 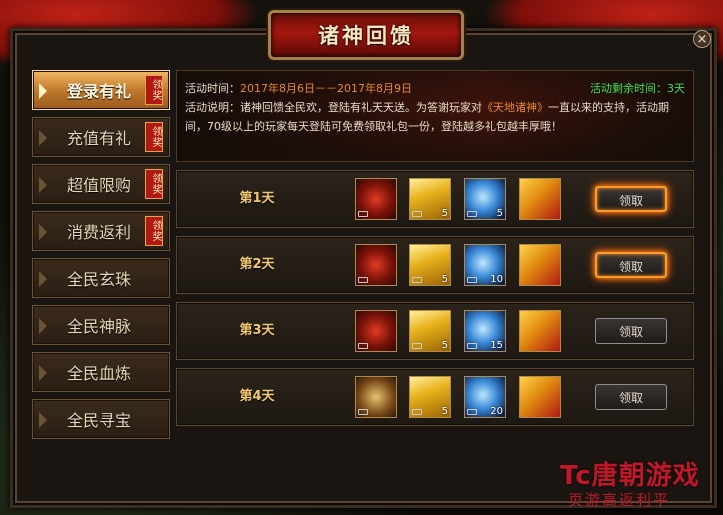 I want to click on event-remaining: 活动剩余时间：3天, so click(x=637, y=88).